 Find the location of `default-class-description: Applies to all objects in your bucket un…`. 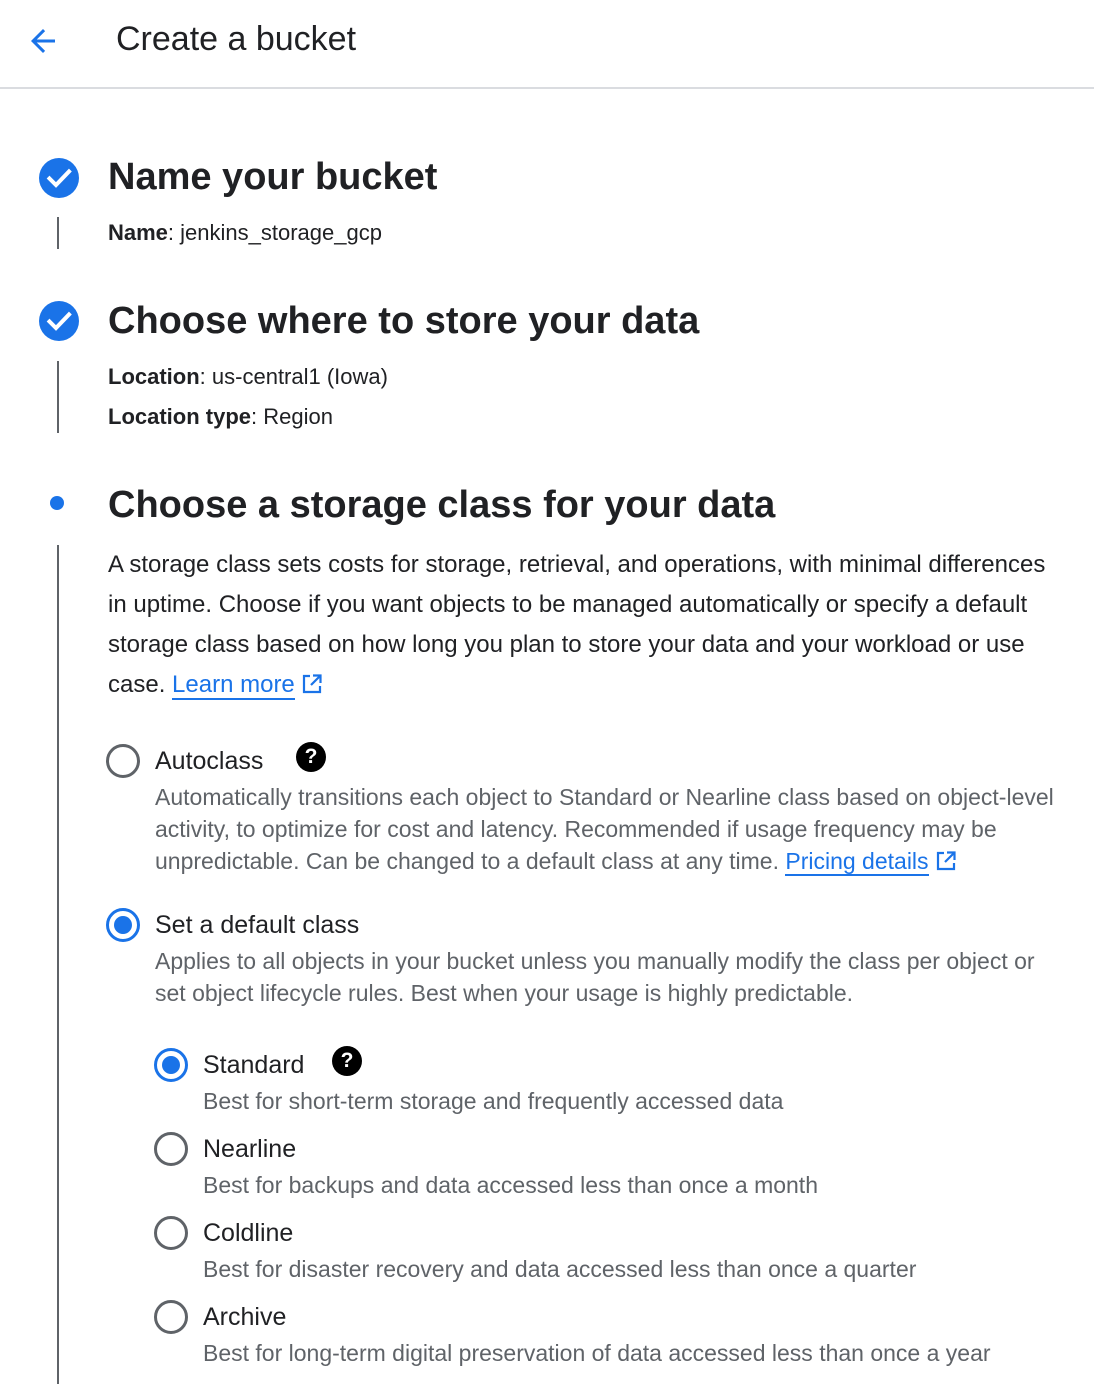

default-class-description: Applies to all objects in your bucket un… is located at coordinates (595, 977).